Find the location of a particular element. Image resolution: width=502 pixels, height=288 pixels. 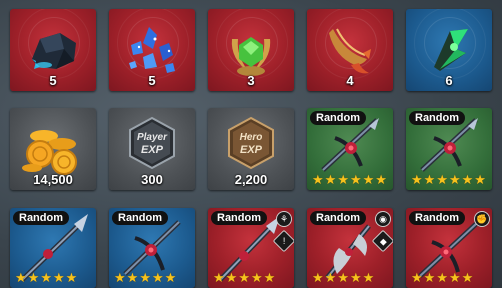

player-exp-line2: EXP is located at coordinates (151, 150).